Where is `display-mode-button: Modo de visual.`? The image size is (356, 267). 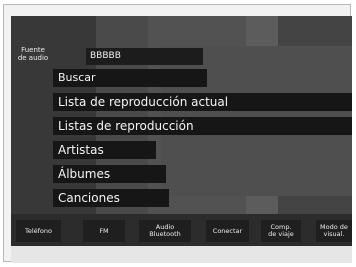
display-mode-button: Modo de visual. is located at coordinates (334, 231).